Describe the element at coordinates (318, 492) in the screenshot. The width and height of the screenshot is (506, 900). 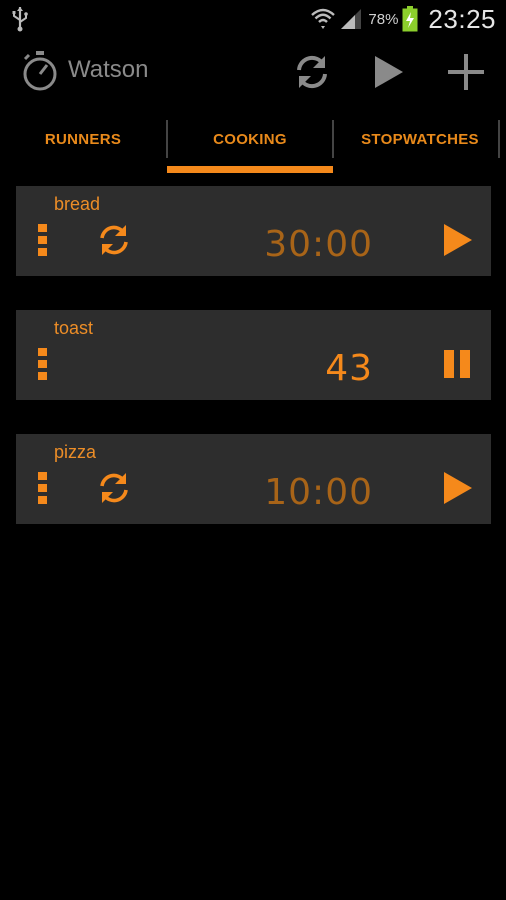
I see `timer-time: 10:00` at that location.